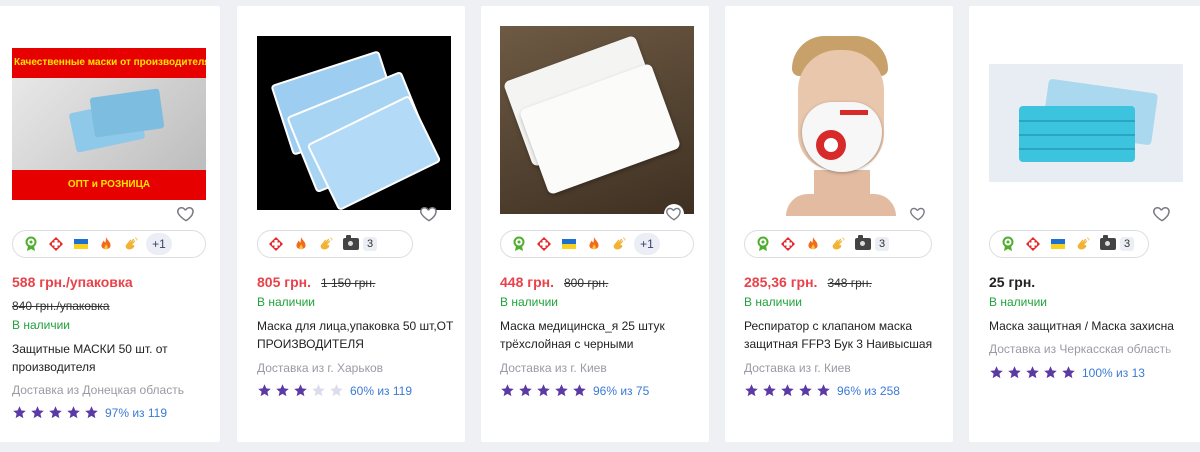 The width and height of the screenshot is (1200, 452). What do you see at coordinates (112, 358) in the screenshot?
I see `product-title: Защитные МАСКИ 50 шт. от производителя` at bounding box center [112, 358].